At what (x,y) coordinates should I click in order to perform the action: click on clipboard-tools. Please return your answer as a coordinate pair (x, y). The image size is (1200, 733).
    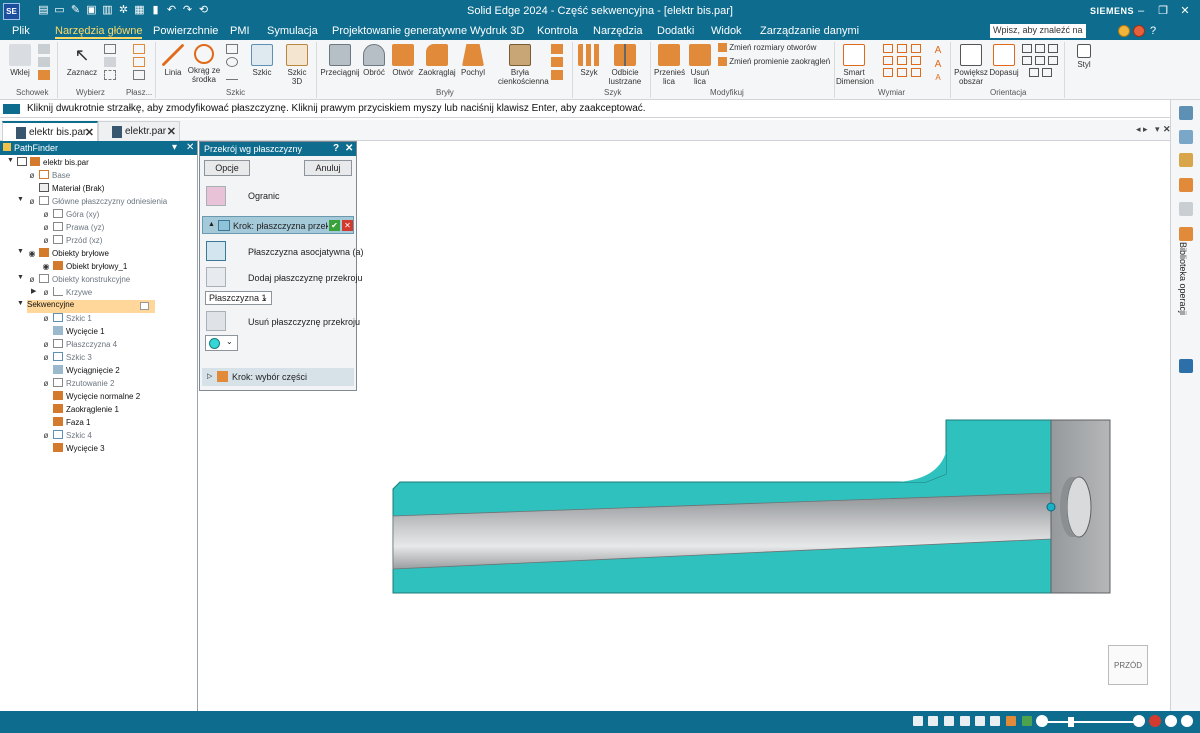
    Looking at the image, I should click on (44, 62).